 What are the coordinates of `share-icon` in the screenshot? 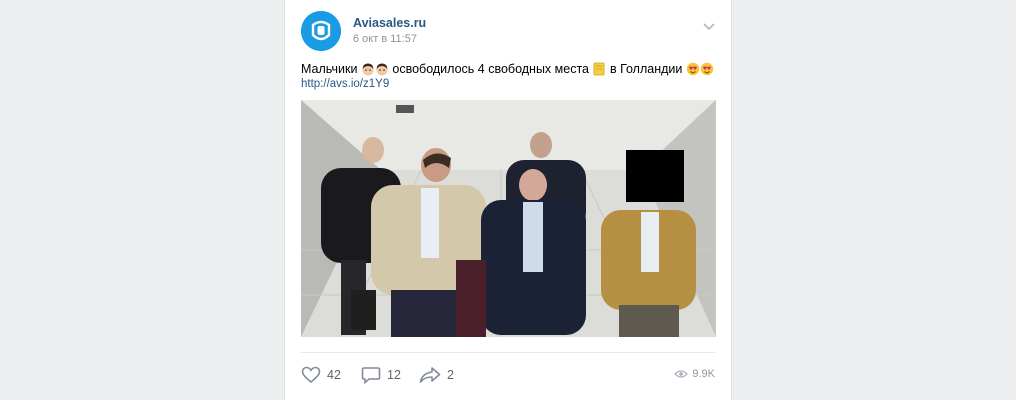 It's located at (430, 375).